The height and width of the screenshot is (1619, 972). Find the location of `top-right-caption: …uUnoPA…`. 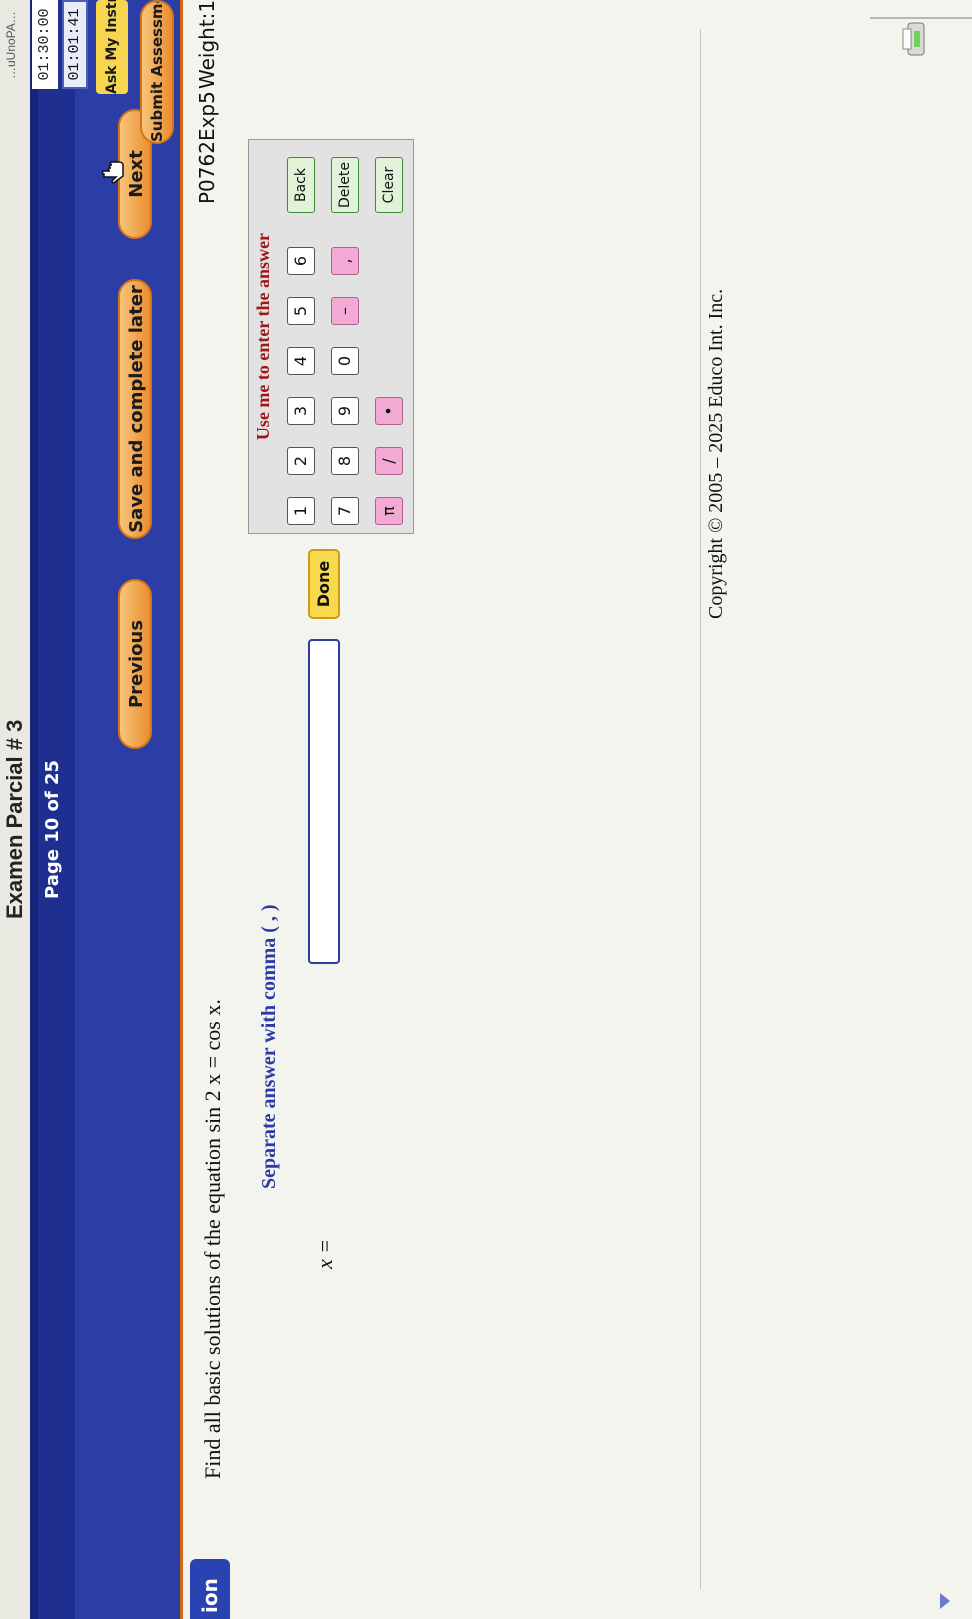

top-right-caption: …uUnoPA… is located at coordinates (11, 45).